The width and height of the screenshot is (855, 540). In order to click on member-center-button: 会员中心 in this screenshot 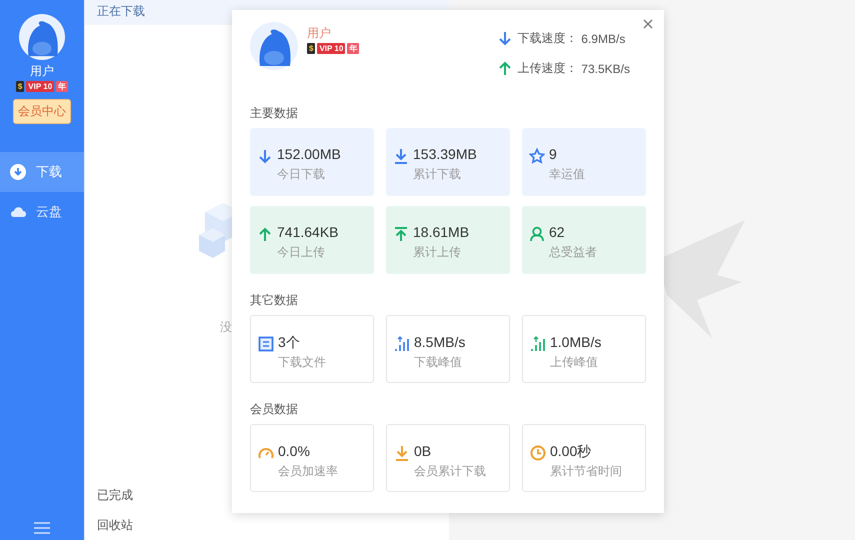, I will do `click(42, 111)`.